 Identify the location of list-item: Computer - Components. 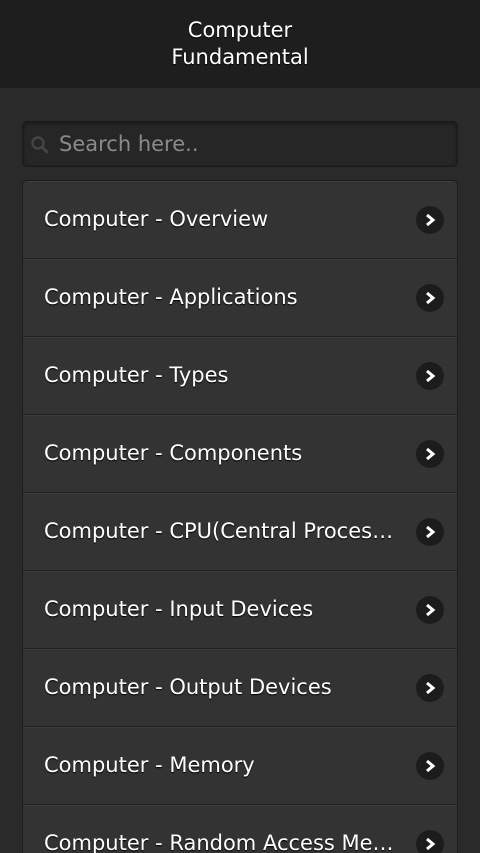
(240, 454).